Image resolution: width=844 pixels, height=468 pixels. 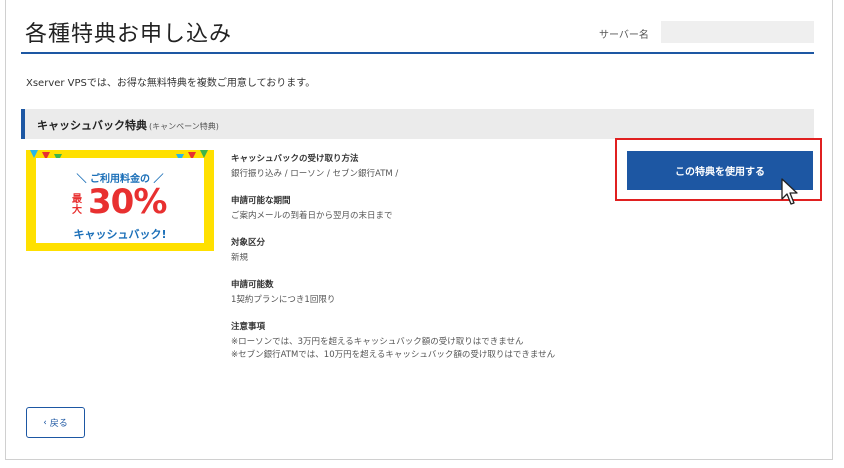 I want to click on intro-text: Xserver VPSでは、お得な無料特典を複数ご用意しております。, so click(x=171, y=83).